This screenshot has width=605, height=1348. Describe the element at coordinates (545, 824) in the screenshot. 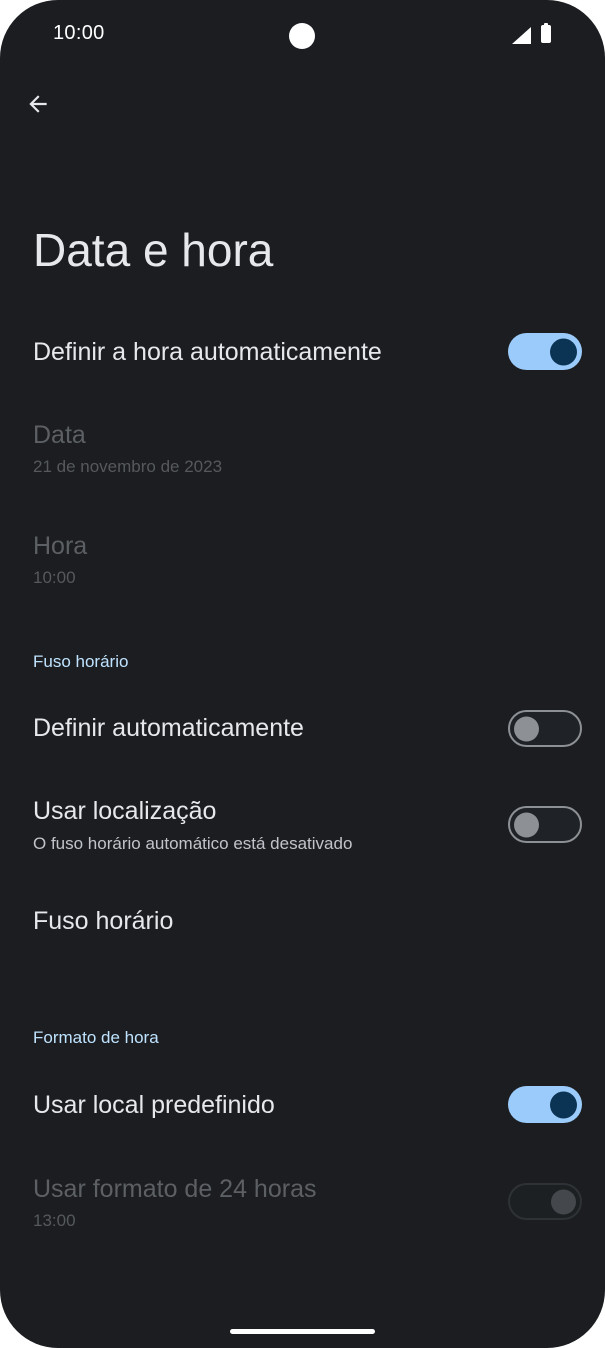

I see `use-location-toggle` at that location.